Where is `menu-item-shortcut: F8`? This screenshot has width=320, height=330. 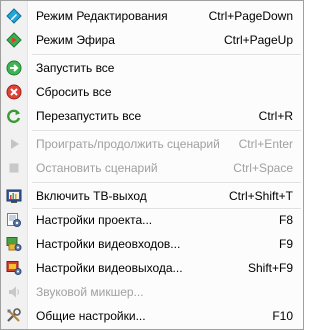
menu-item-shortcut: F8 is located at coordinates (285, 220).